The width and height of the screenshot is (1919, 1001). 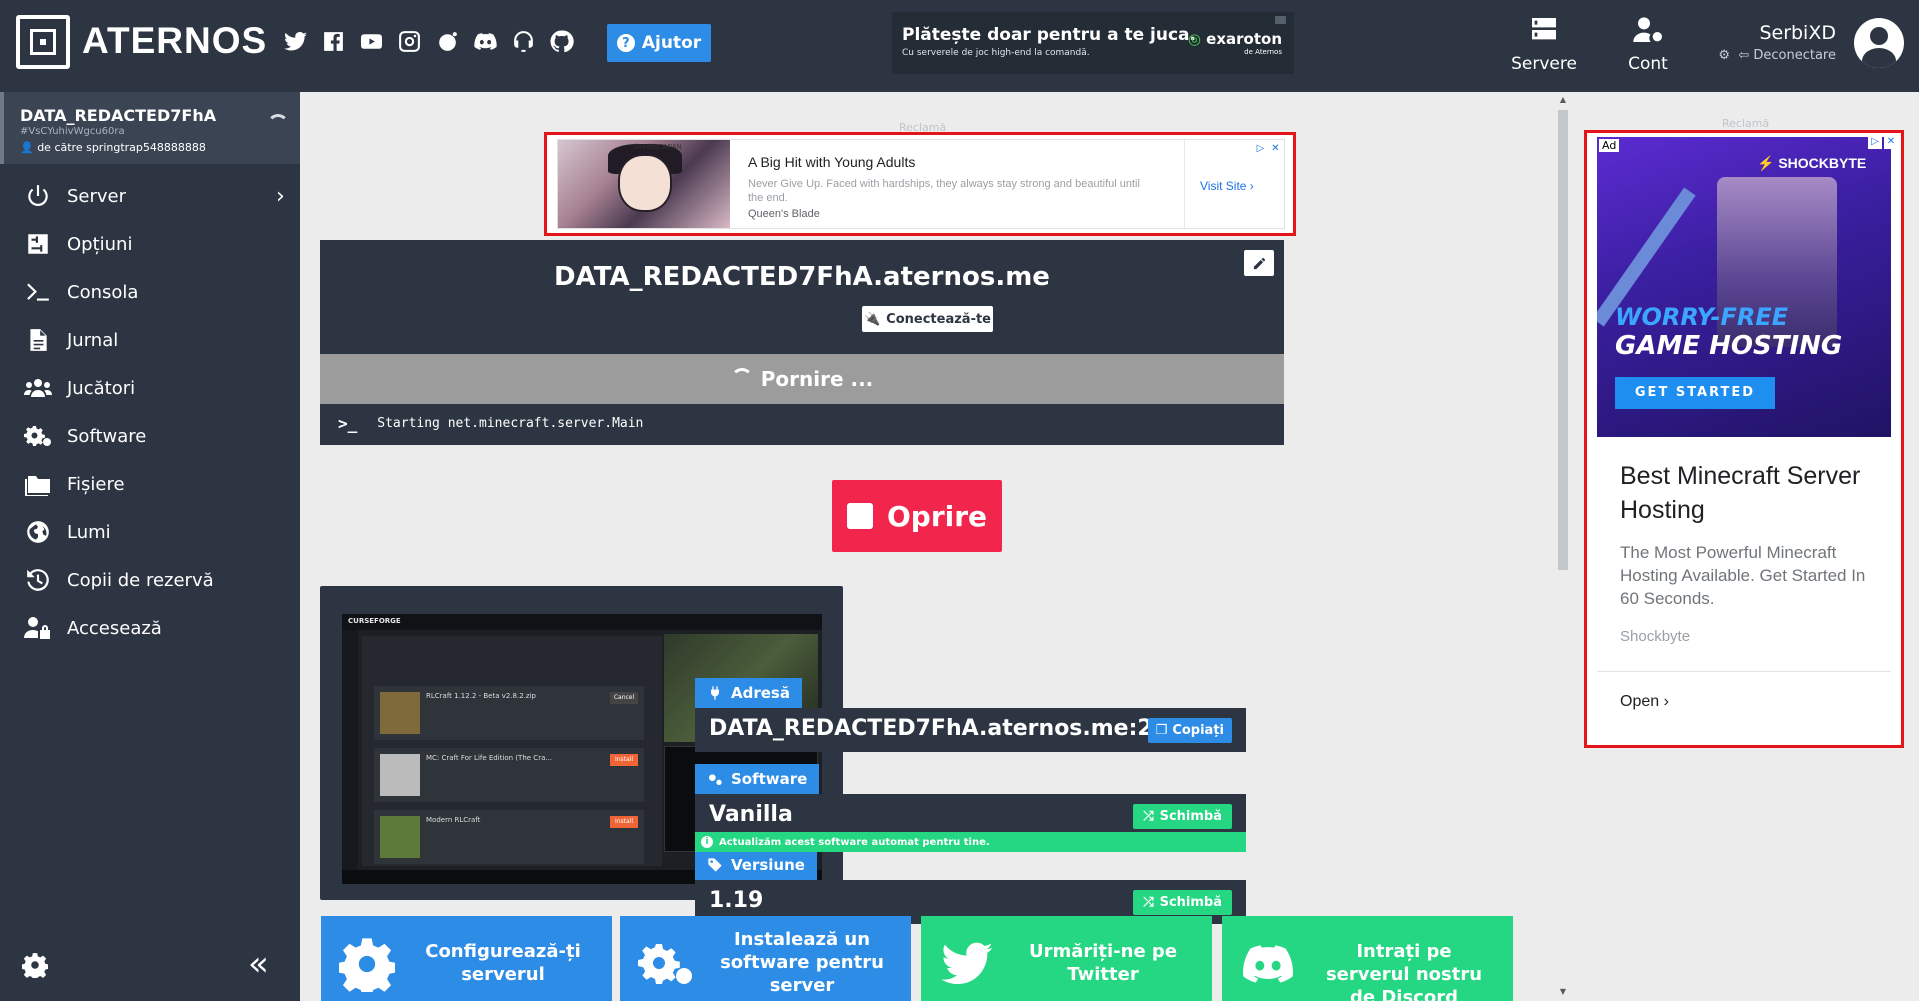 What do you see at coordinates (659, 43) in the screenshot?
I see `help-button: ? Ajutor` at bounding box center [659, 43].